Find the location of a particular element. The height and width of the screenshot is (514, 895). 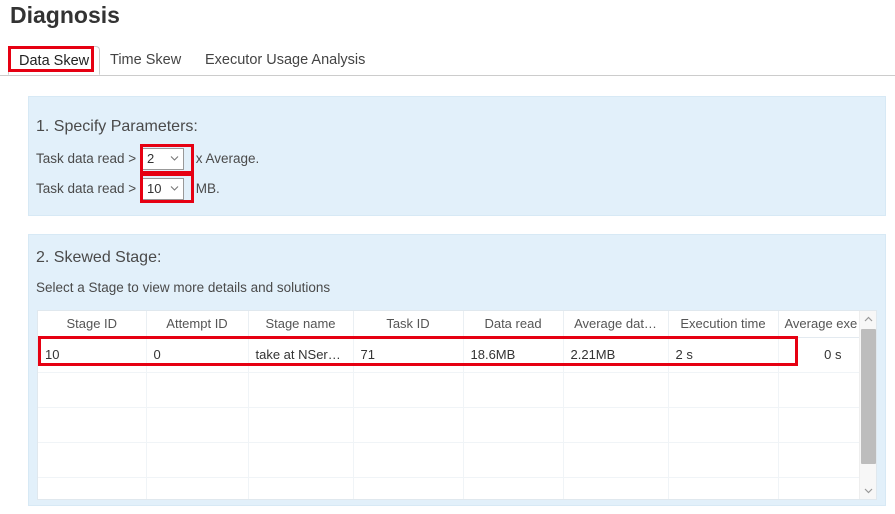

page-title: Diagnosis is located at coordinates (65, 15).